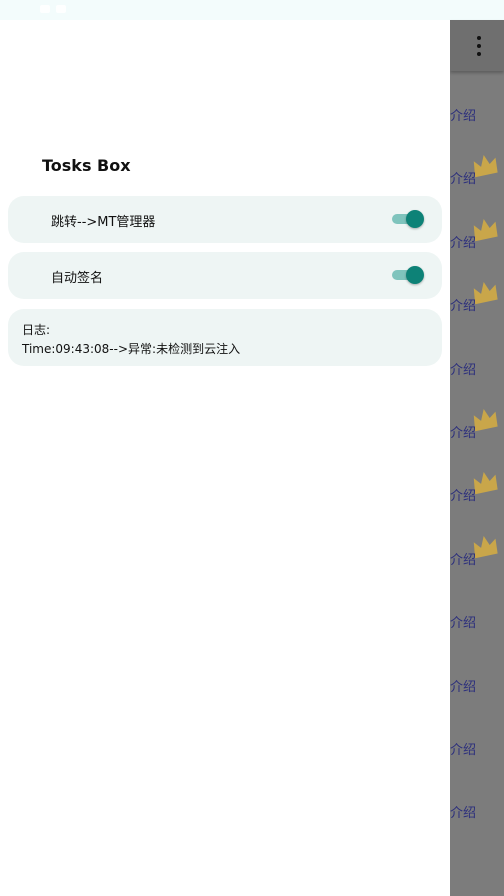 The width and height of the screenshot is (504, 896). I want to click on background-list: 介绍 介绍 介绍 介绍 介绍 介绍 介绍 介绍 介绍 介绍 介绍 介绍, so click(477, 458).